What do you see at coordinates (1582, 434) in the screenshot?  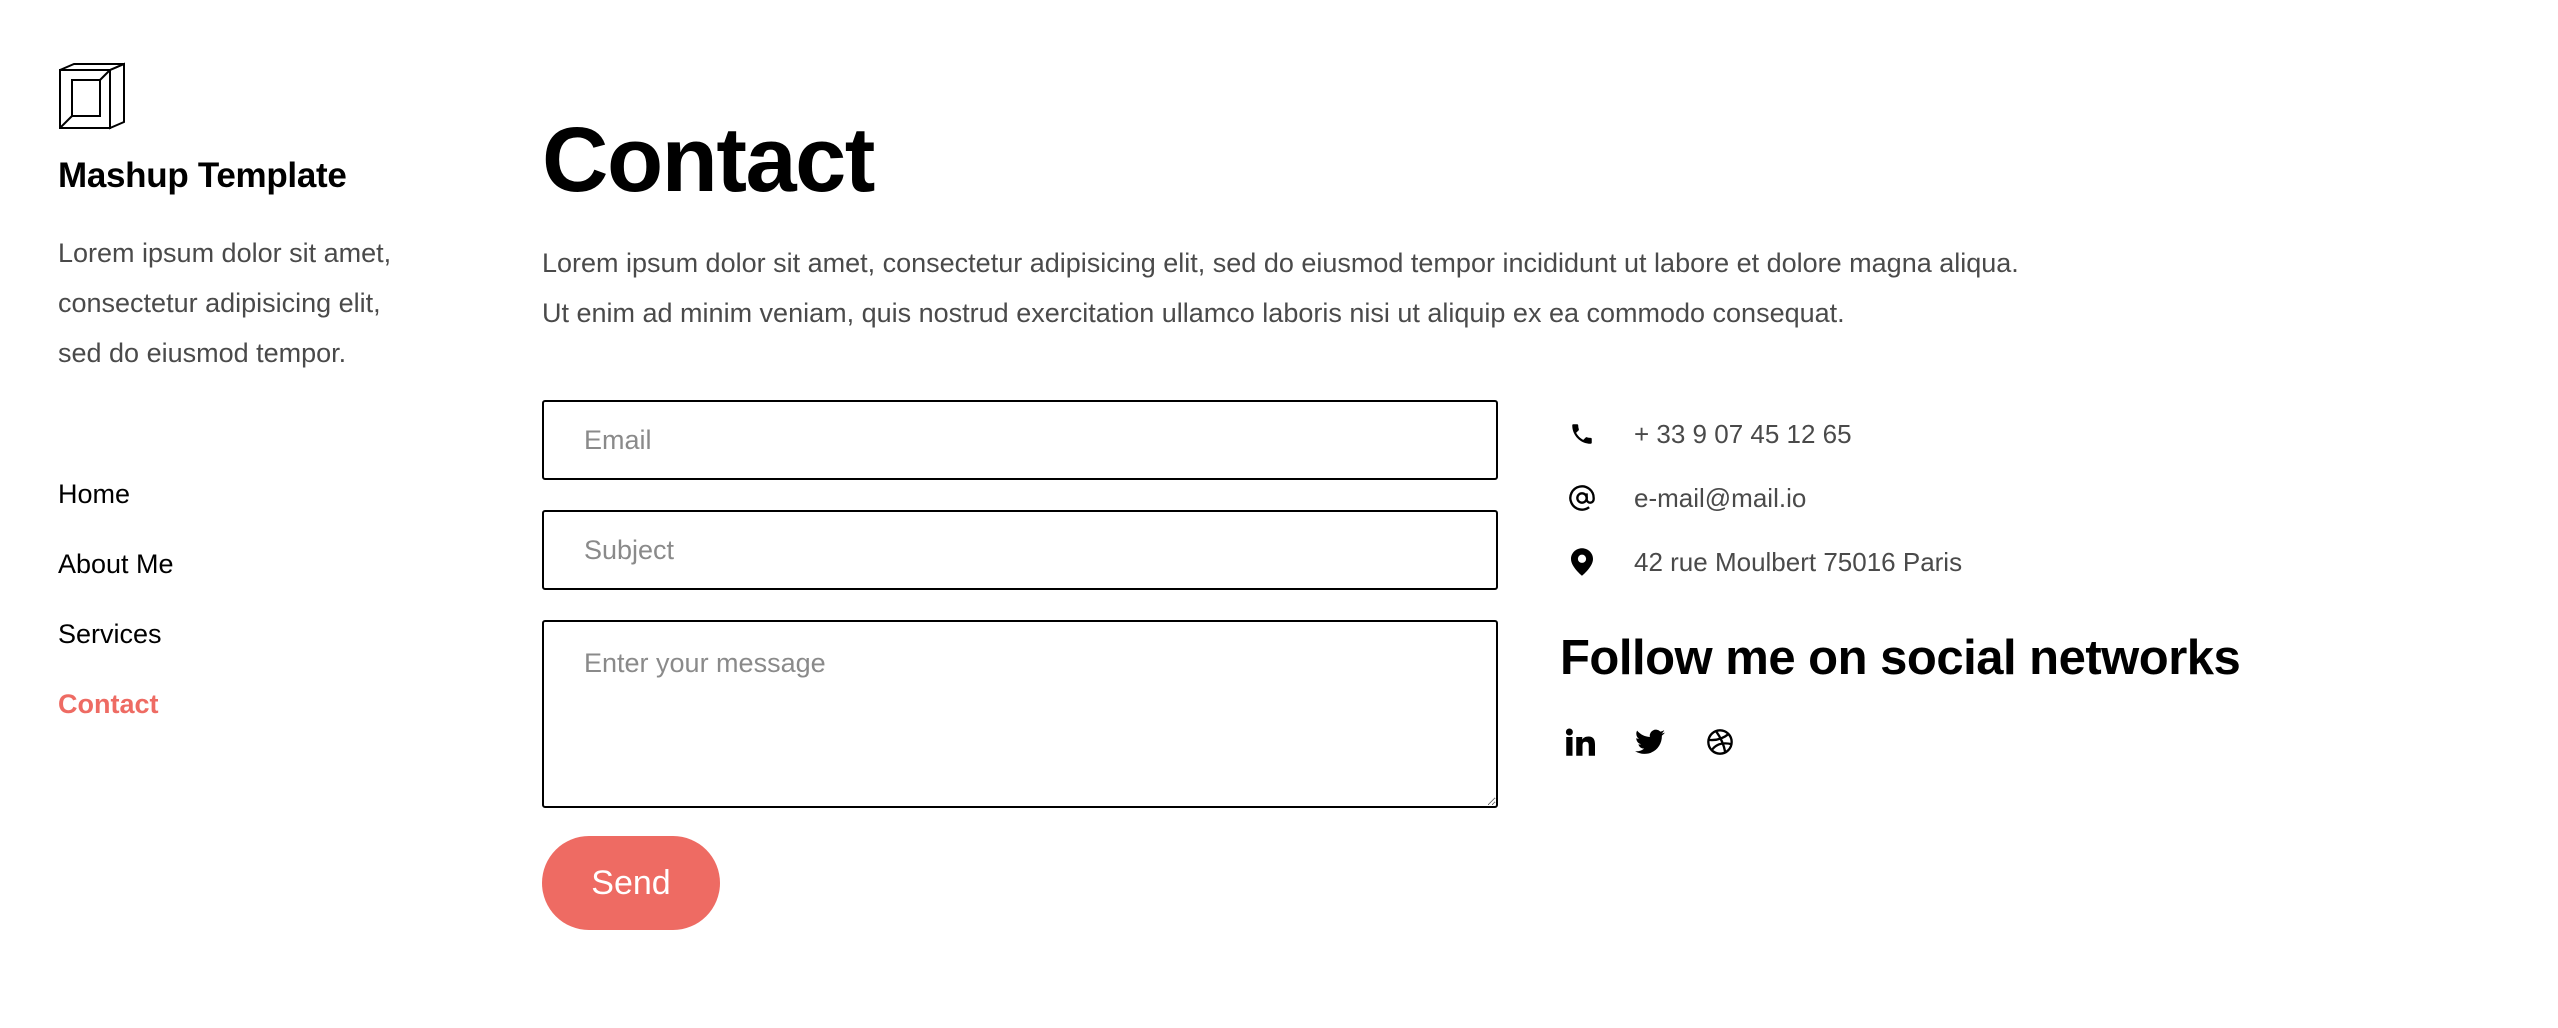 I see `phone-icon` at bounding box center [1582, 434].